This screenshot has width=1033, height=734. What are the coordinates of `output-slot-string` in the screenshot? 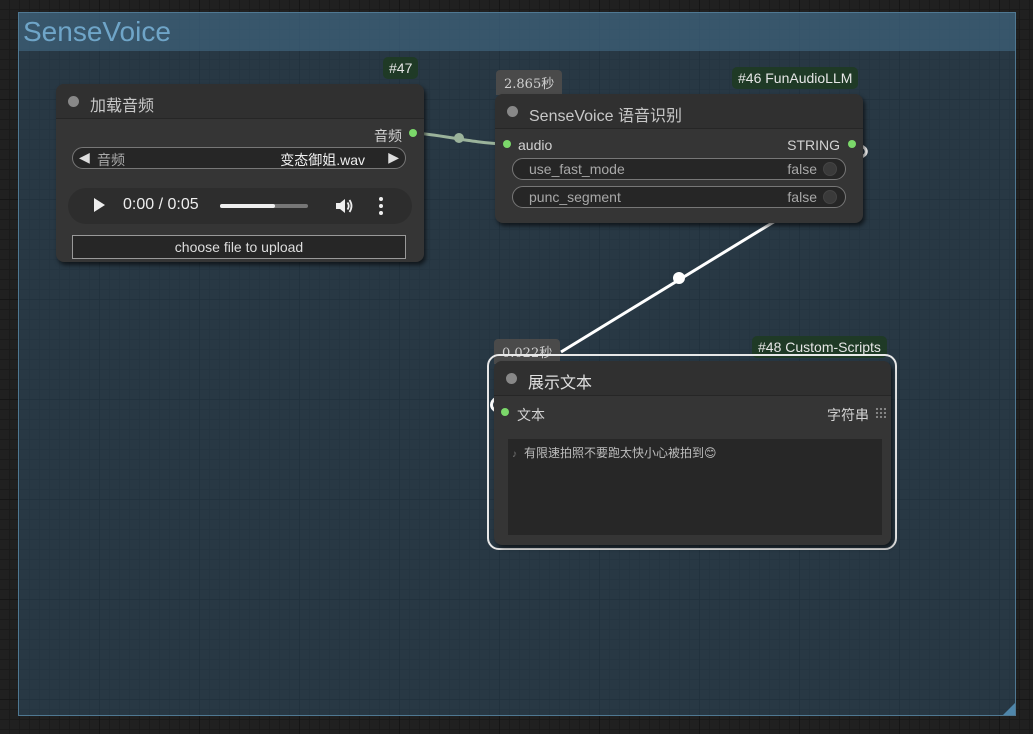 It's located at (852, 144).